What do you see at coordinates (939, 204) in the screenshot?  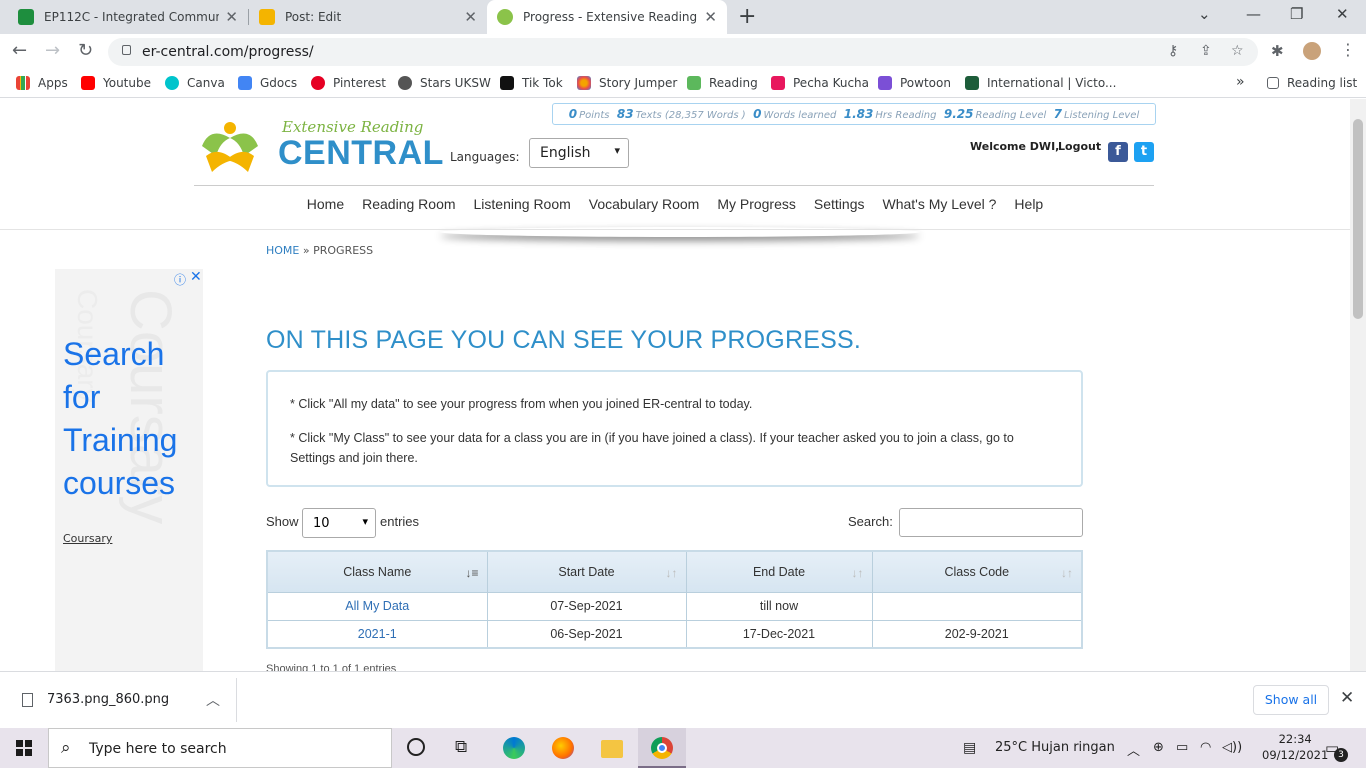 I see `nav-whats-my-level: What's My Level ?` at bounding box center [939, 204].